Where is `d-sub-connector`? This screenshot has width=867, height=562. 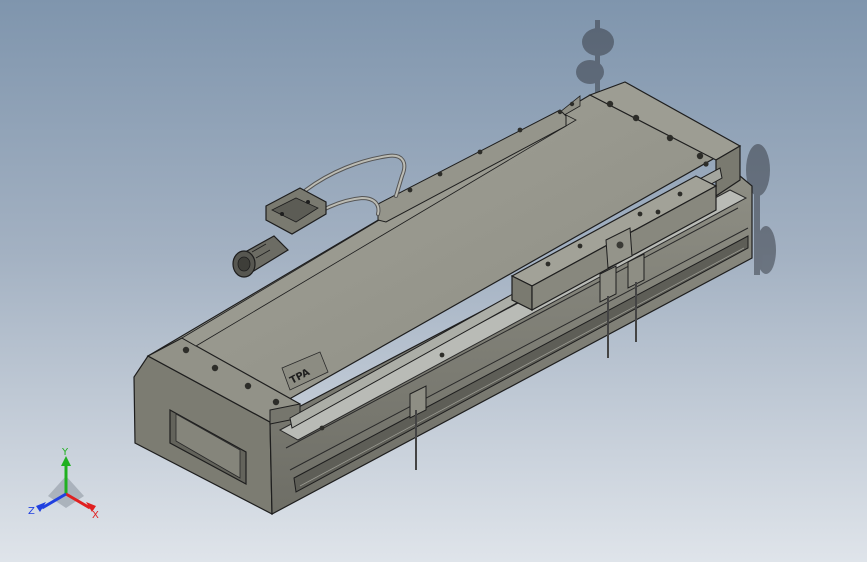
d-sub-connector is located at coordinates (296, 211).